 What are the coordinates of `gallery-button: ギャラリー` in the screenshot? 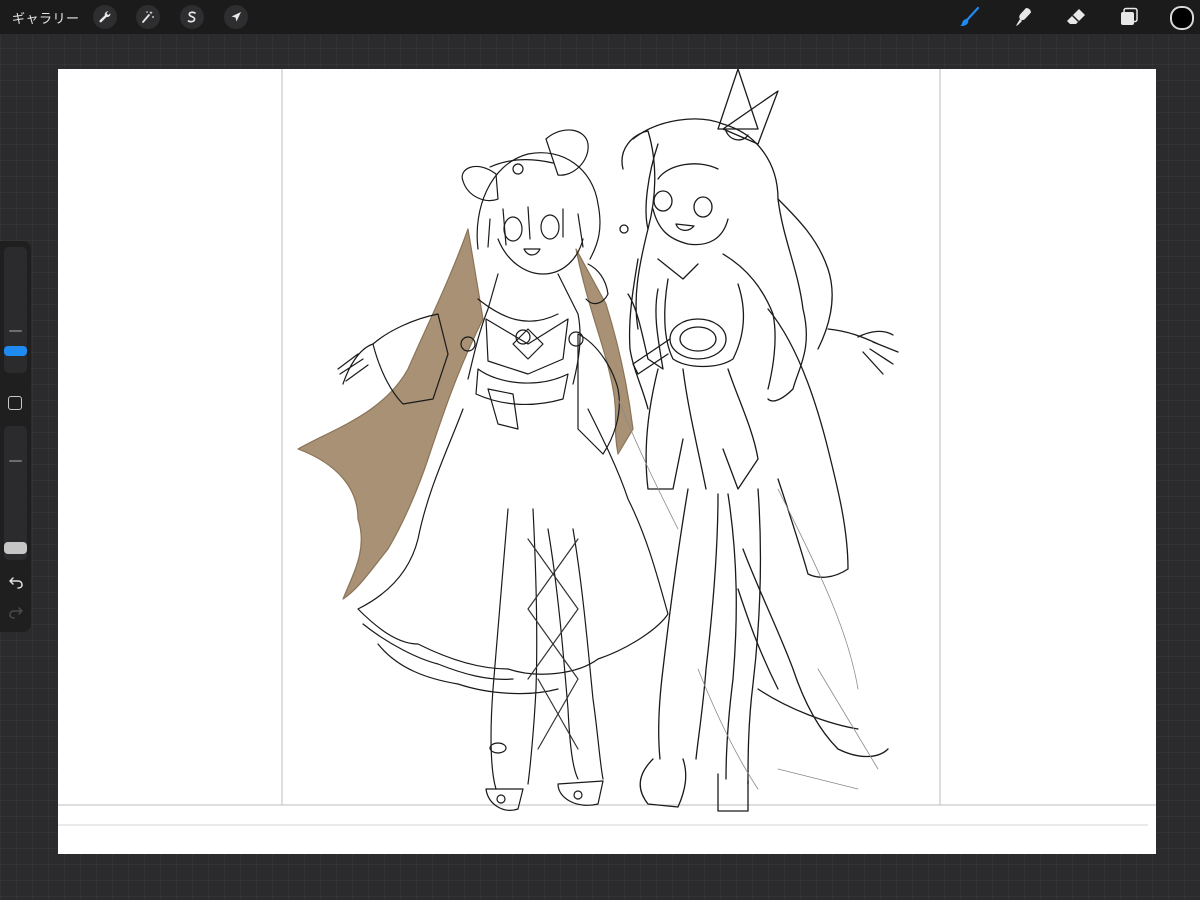 It's located at (46, 17).